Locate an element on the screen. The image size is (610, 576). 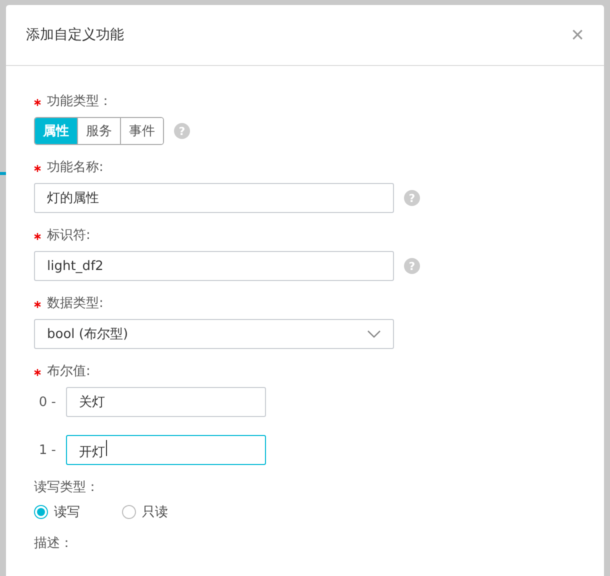
value-prefix: 1 - is located at coordinates (47, 450).